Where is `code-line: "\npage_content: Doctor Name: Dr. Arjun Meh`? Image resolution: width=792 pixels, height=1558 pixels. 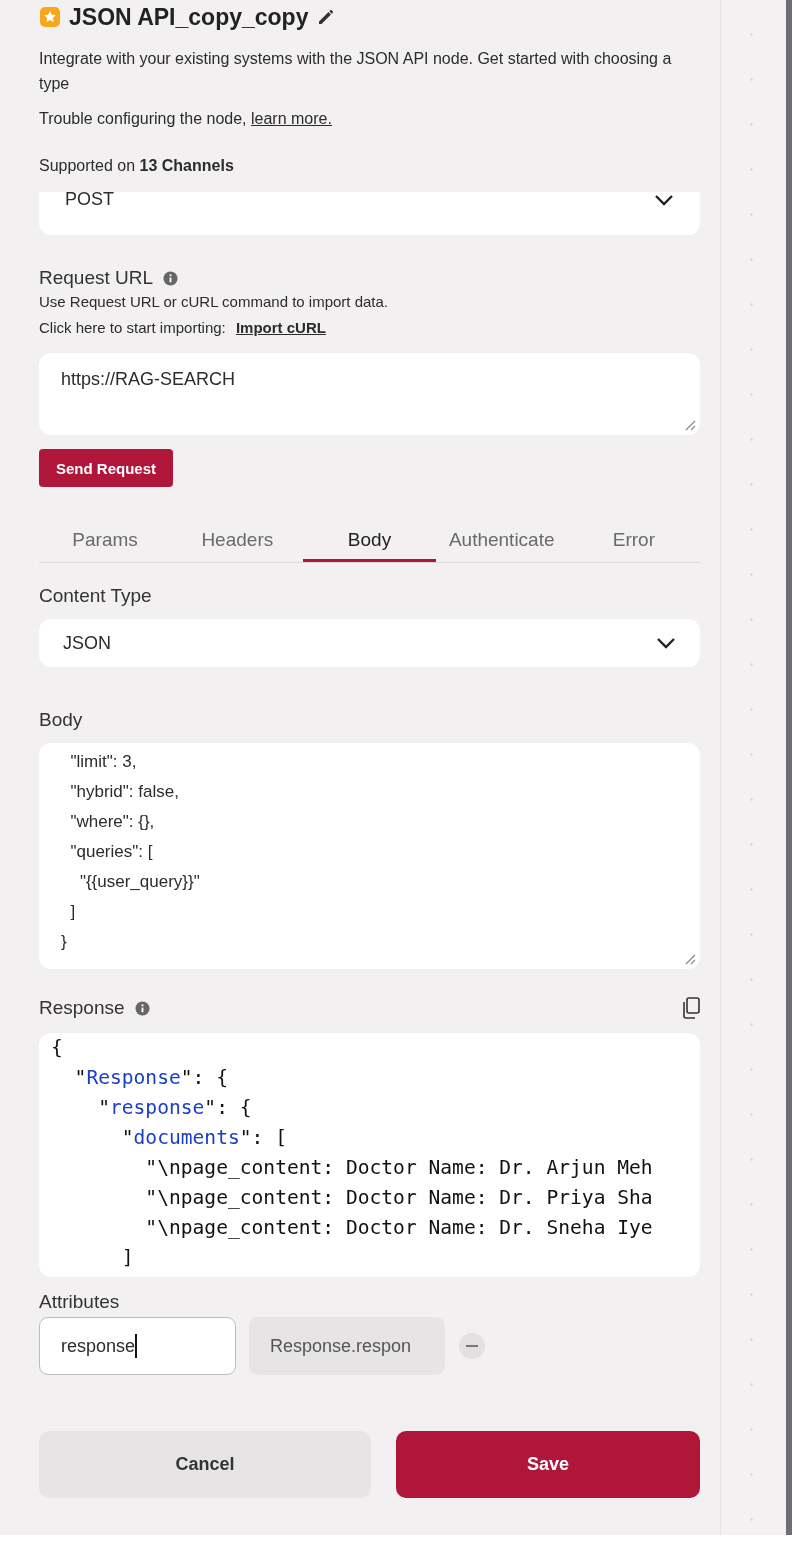
code-line: "\npage_content: Doctor Name: Dr. Arjun Meh is located at coordinates (399, 1168).